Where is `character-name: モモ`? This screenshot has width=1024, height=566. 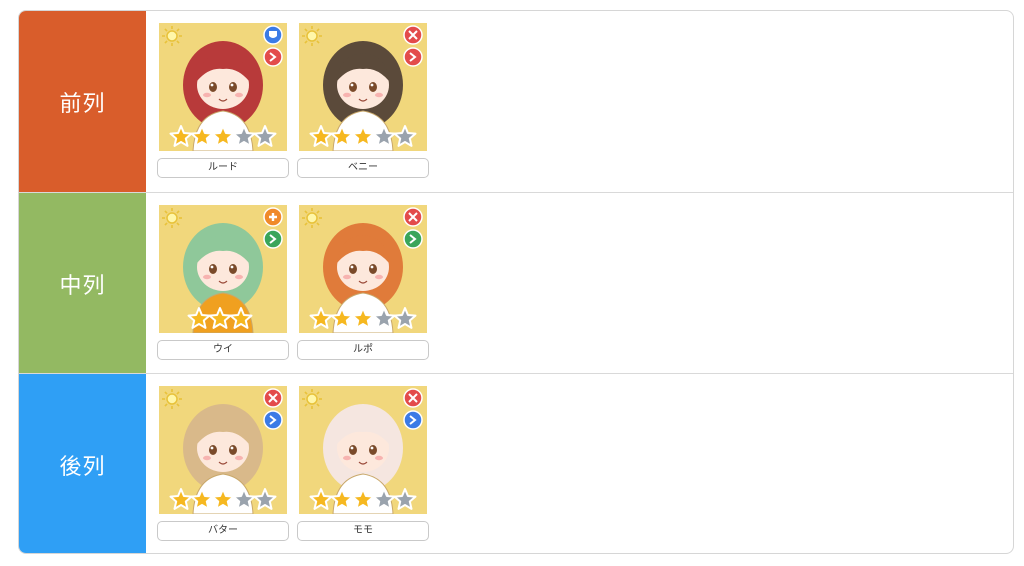 character-name: モモ is located at coordinates (363, 531).